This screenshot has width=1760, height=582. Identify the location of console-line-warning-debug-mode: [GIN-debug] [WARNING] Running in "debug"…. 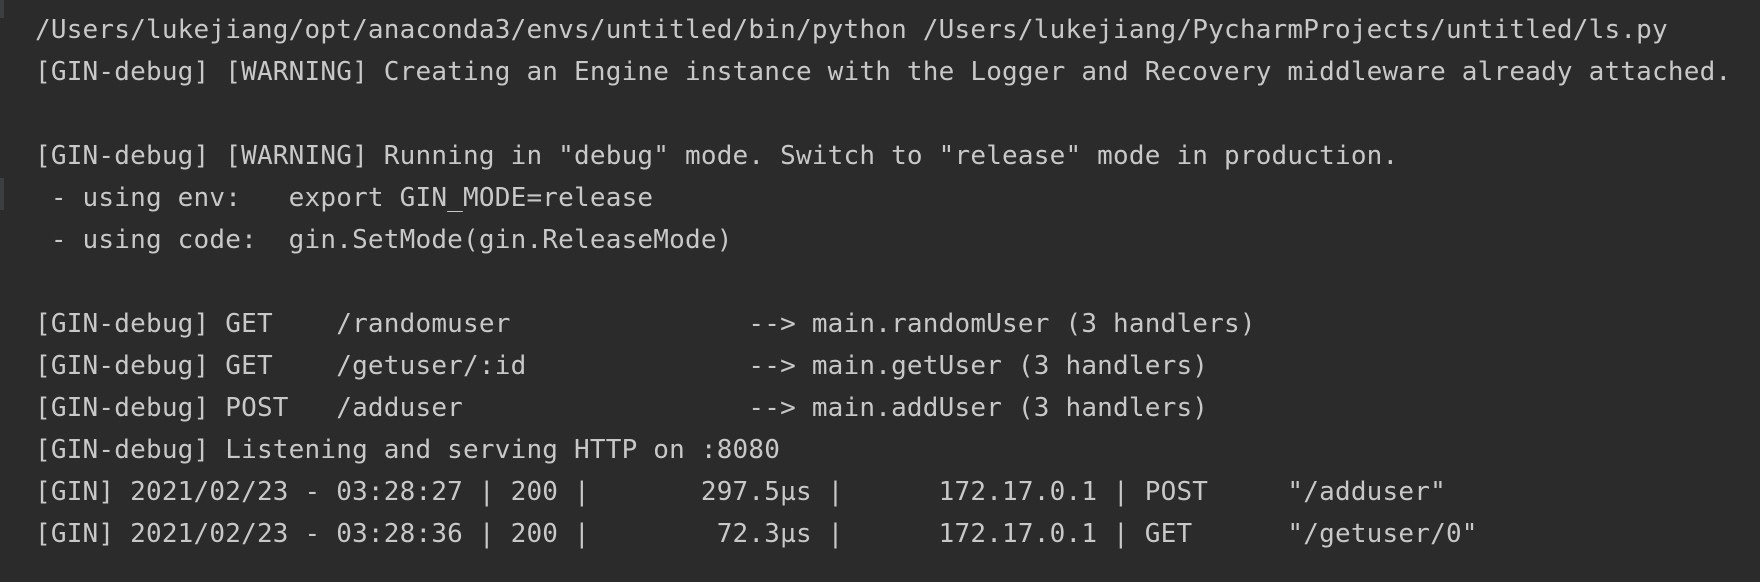
(717, 156).